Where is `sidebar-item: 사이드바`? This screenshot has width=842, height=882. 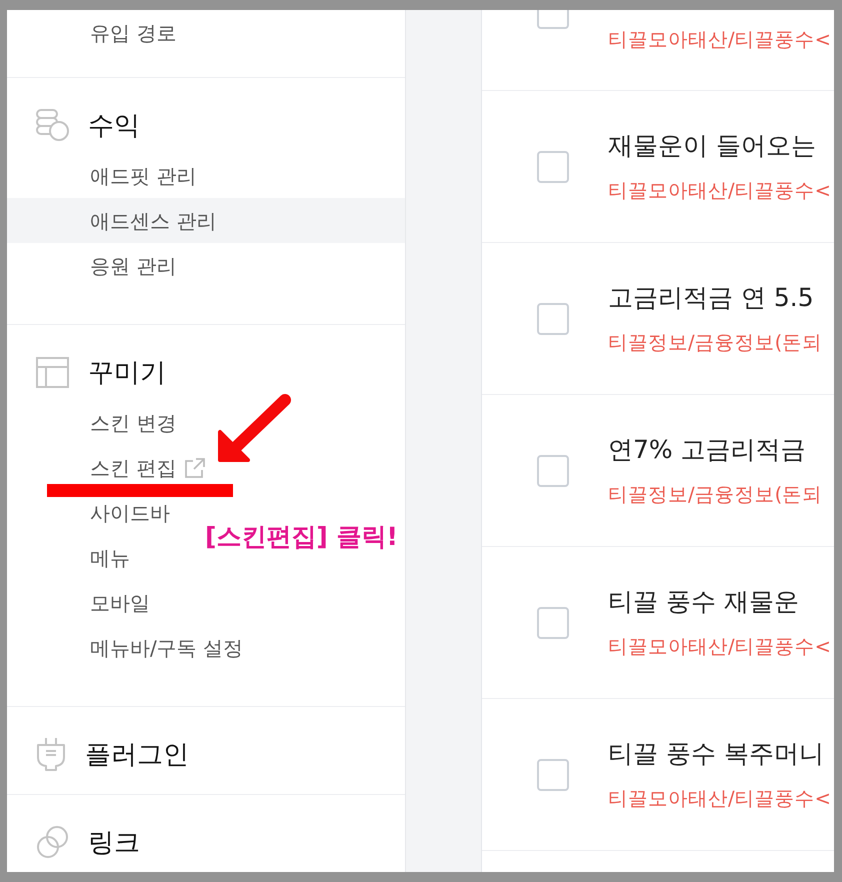 sidebar-item: 사이드바 is located at coordinates (130, 513).